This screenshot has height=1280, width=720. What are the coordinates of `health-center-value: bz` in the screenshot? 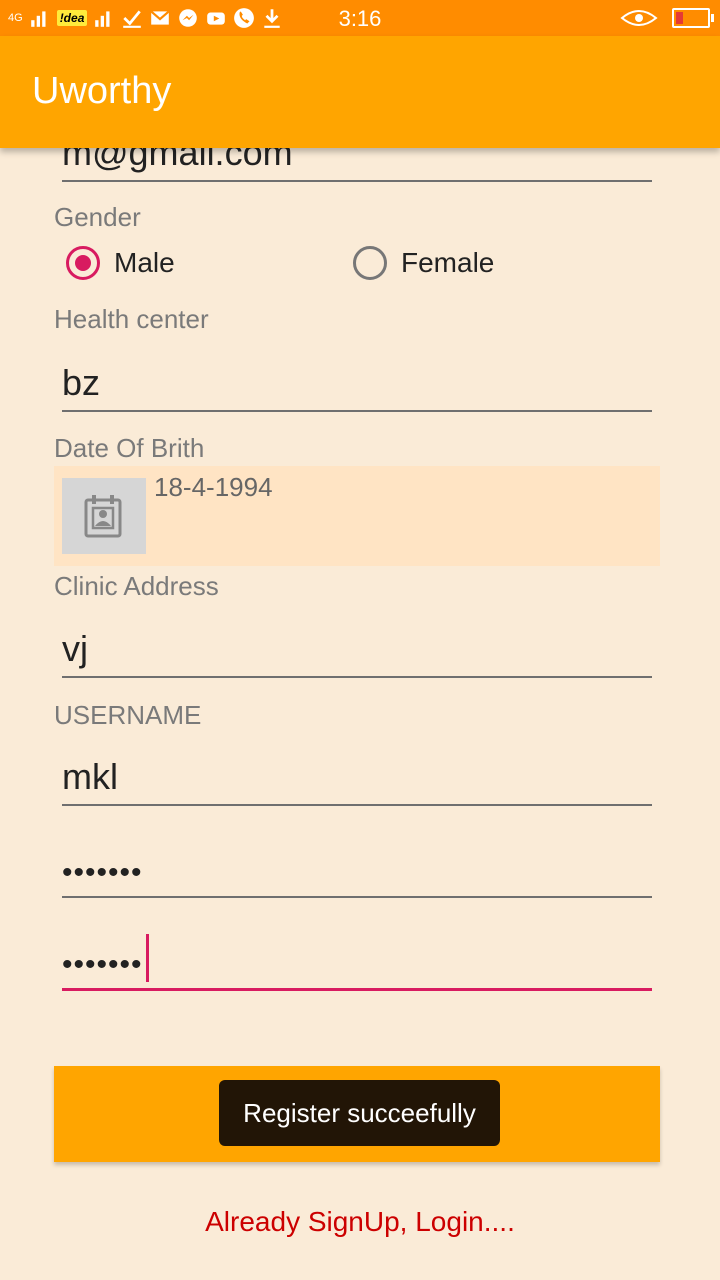 It's located at (81, 382).